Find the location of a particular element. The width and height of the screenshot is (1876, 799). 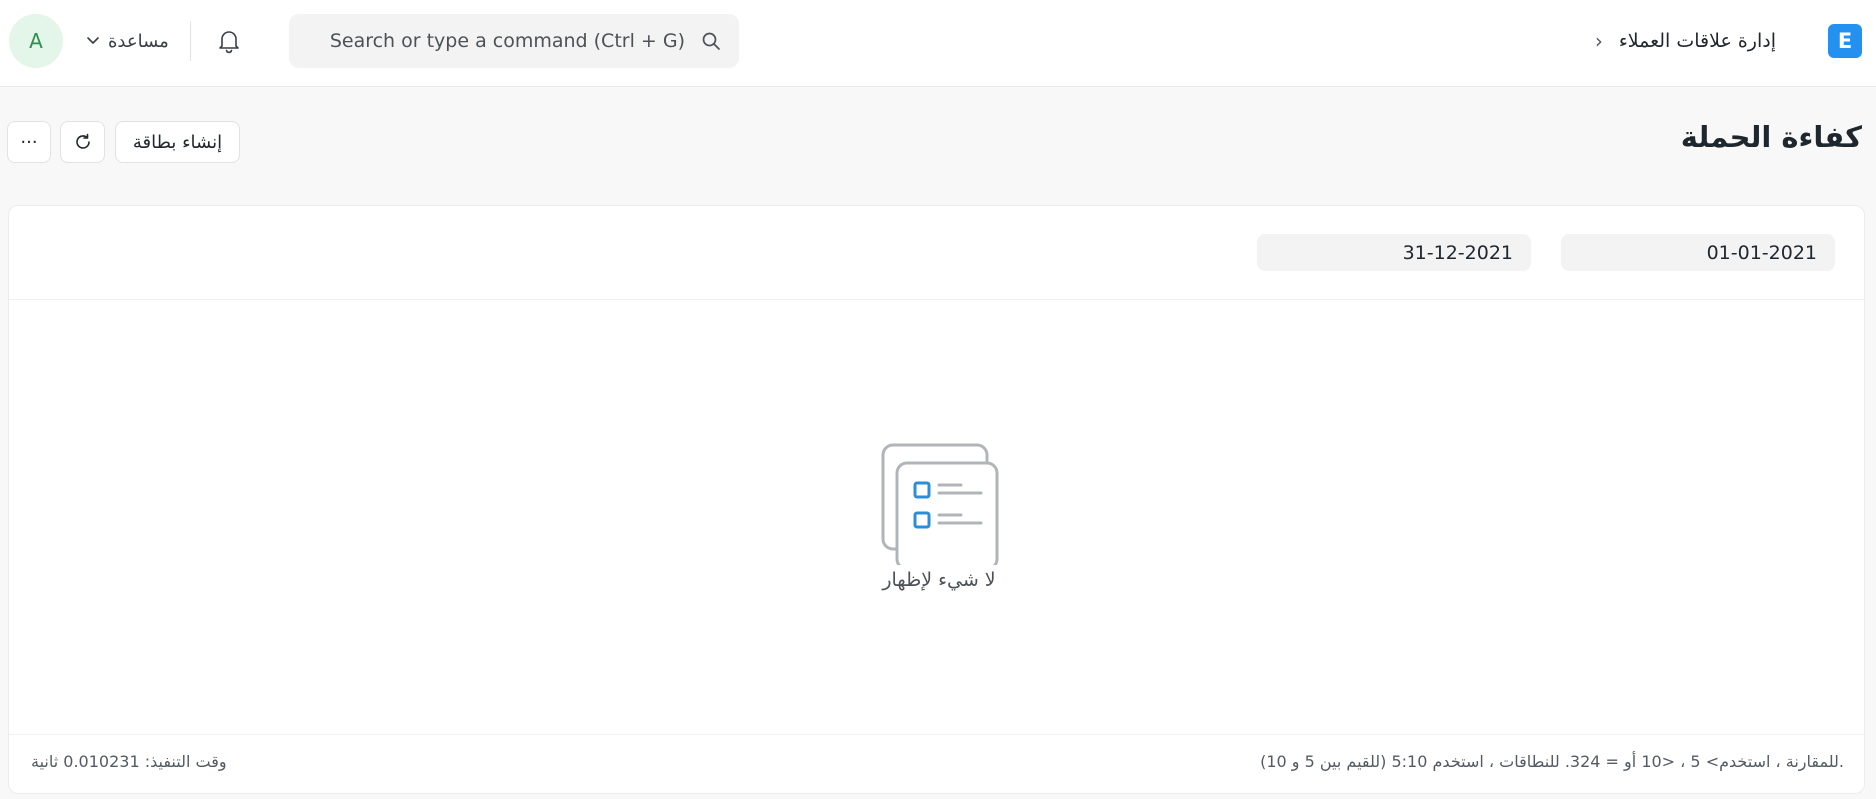

to-date-field: 31-12-2021 is located at coordinates (1394, 252).